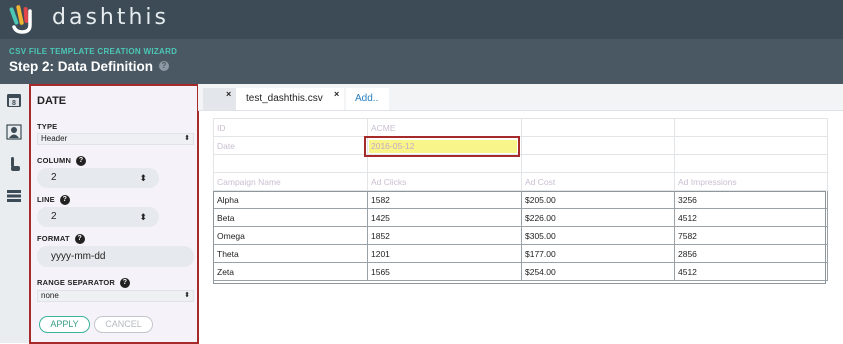 This screenshot has height=344, width=843. I want to click on data-cell: Alpha, so click(290, 199).